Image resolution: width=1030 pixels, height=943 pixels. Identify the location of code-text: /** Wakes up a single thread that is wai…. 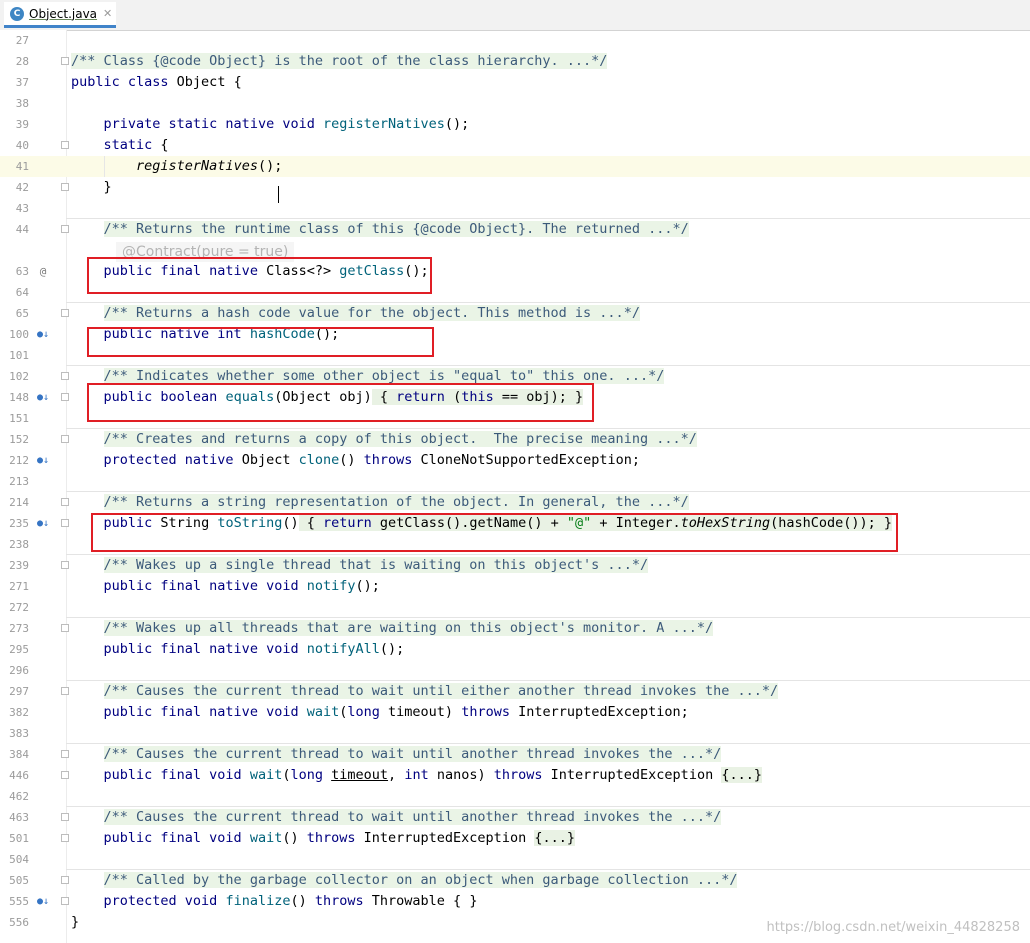
(360, 565).